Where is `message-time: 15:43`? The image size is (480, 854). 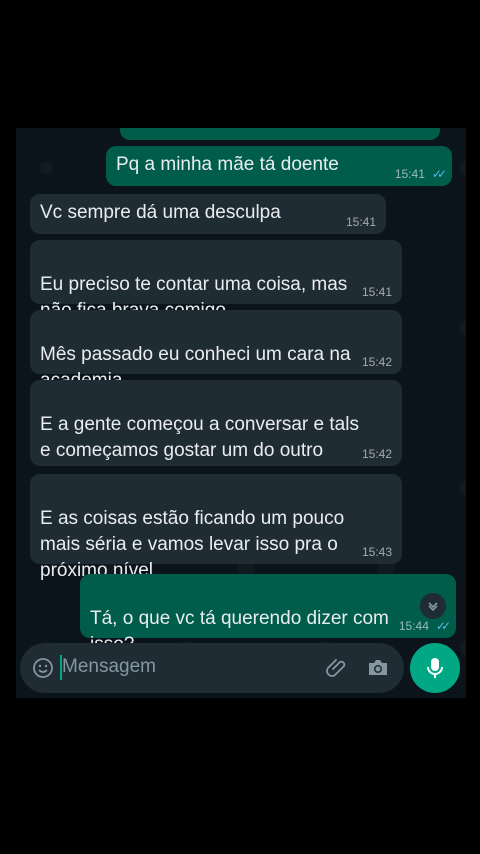 message-time: 15:43 is located at coordinates (376, 552).